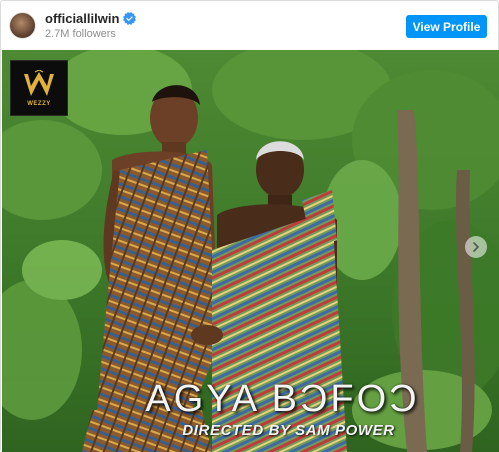  Describe the element at coordinates (22, 25) in the screenshot. I see `avatar` at that location.